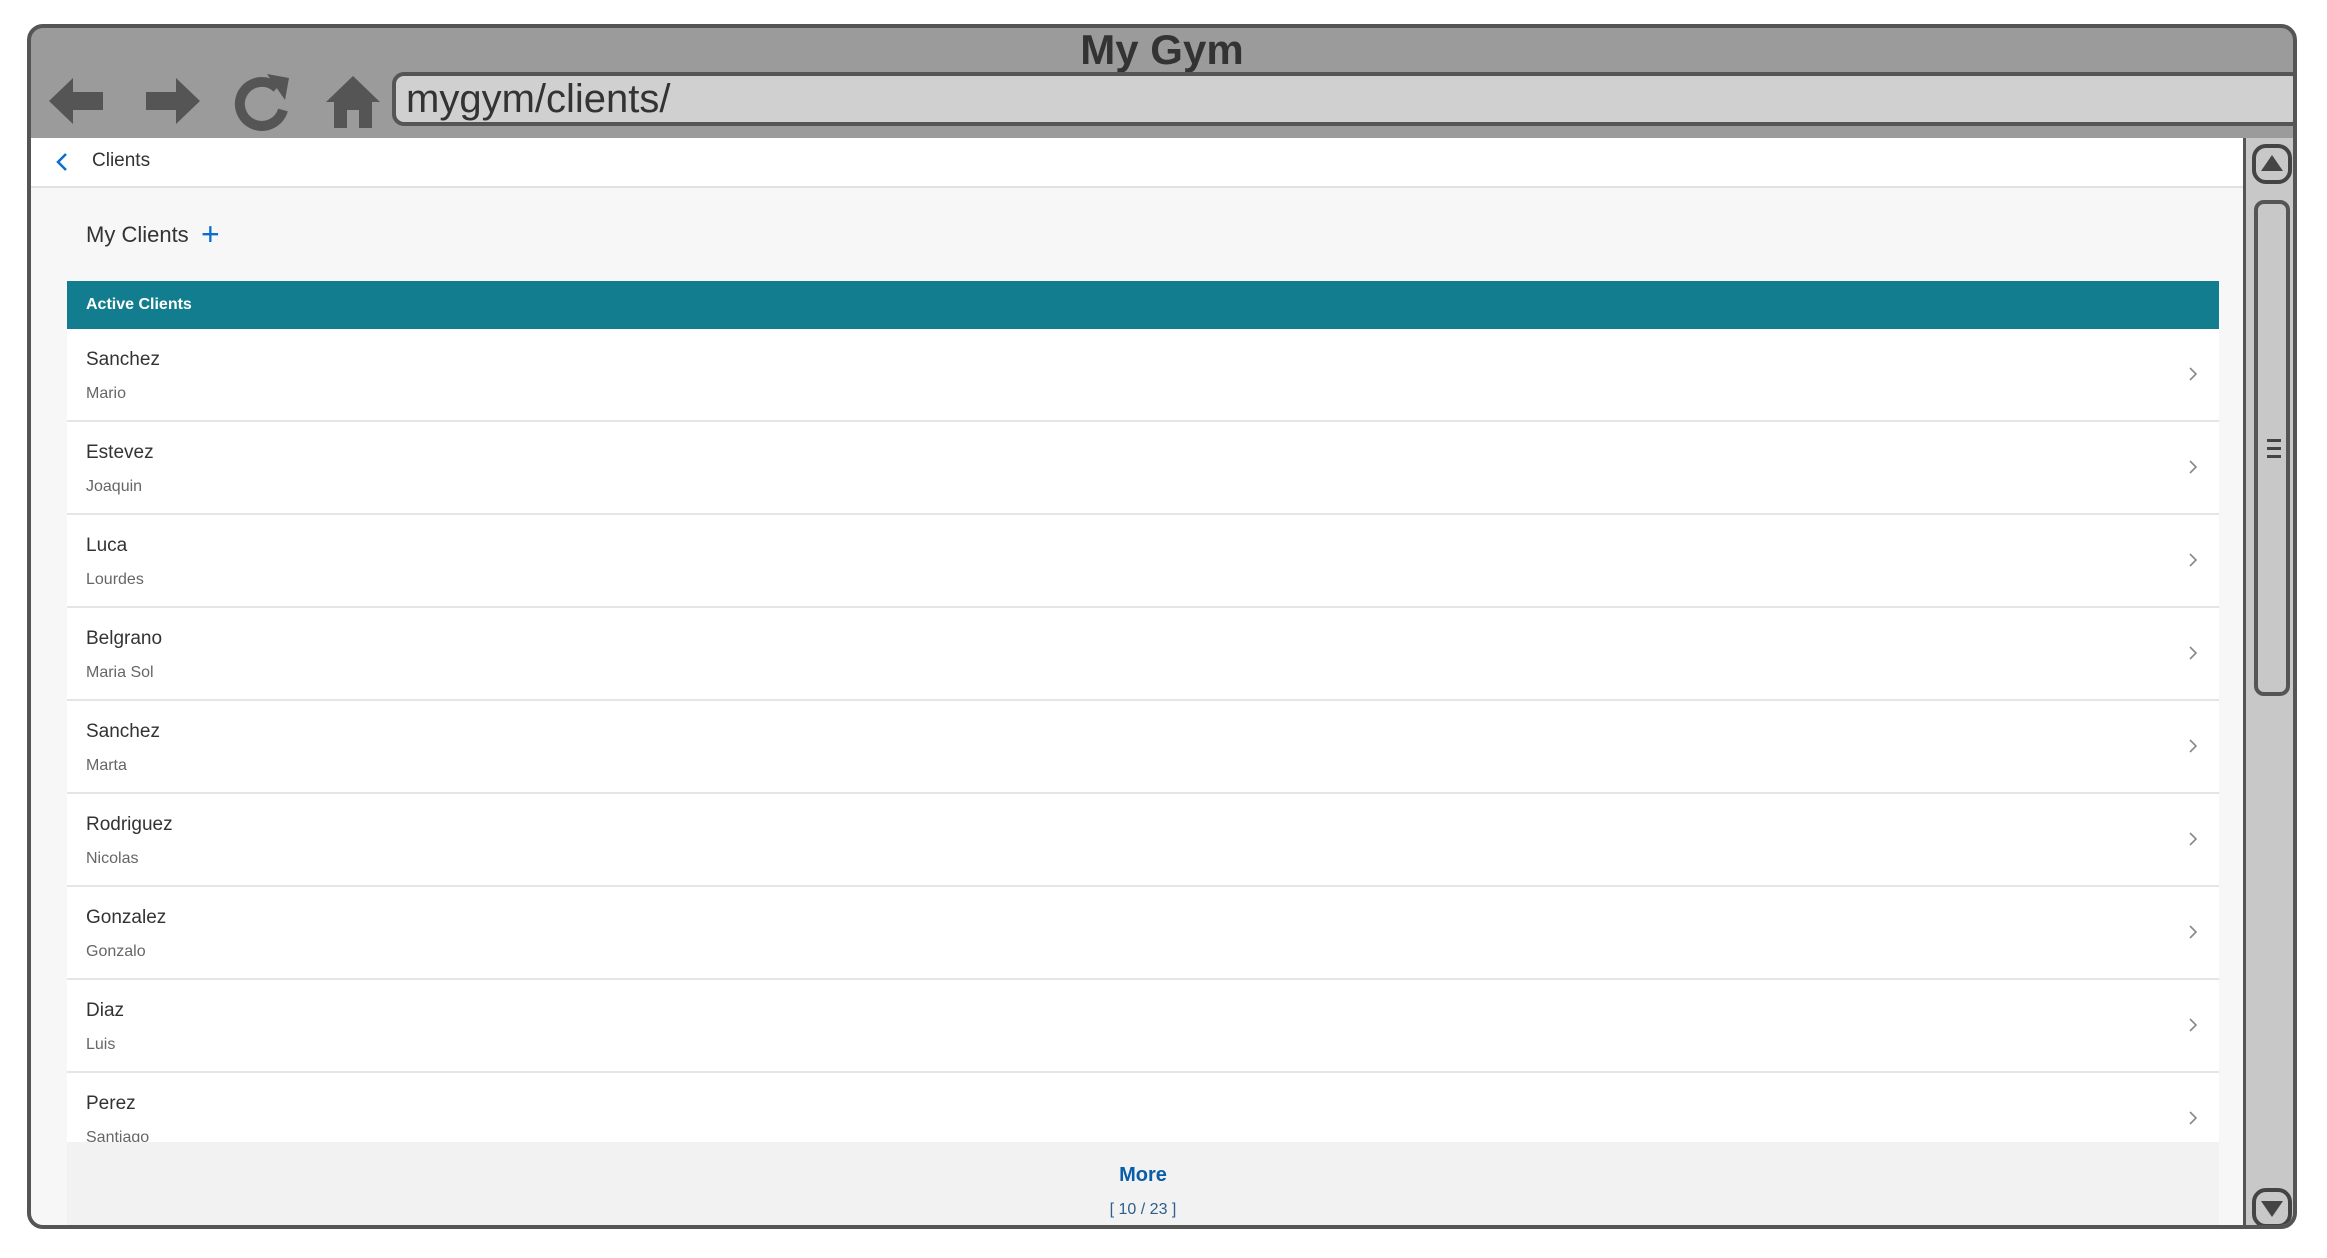  Describe the element at coordinates (173, 101) in the screenshot. I see `forward-arrow-icon` at that location.